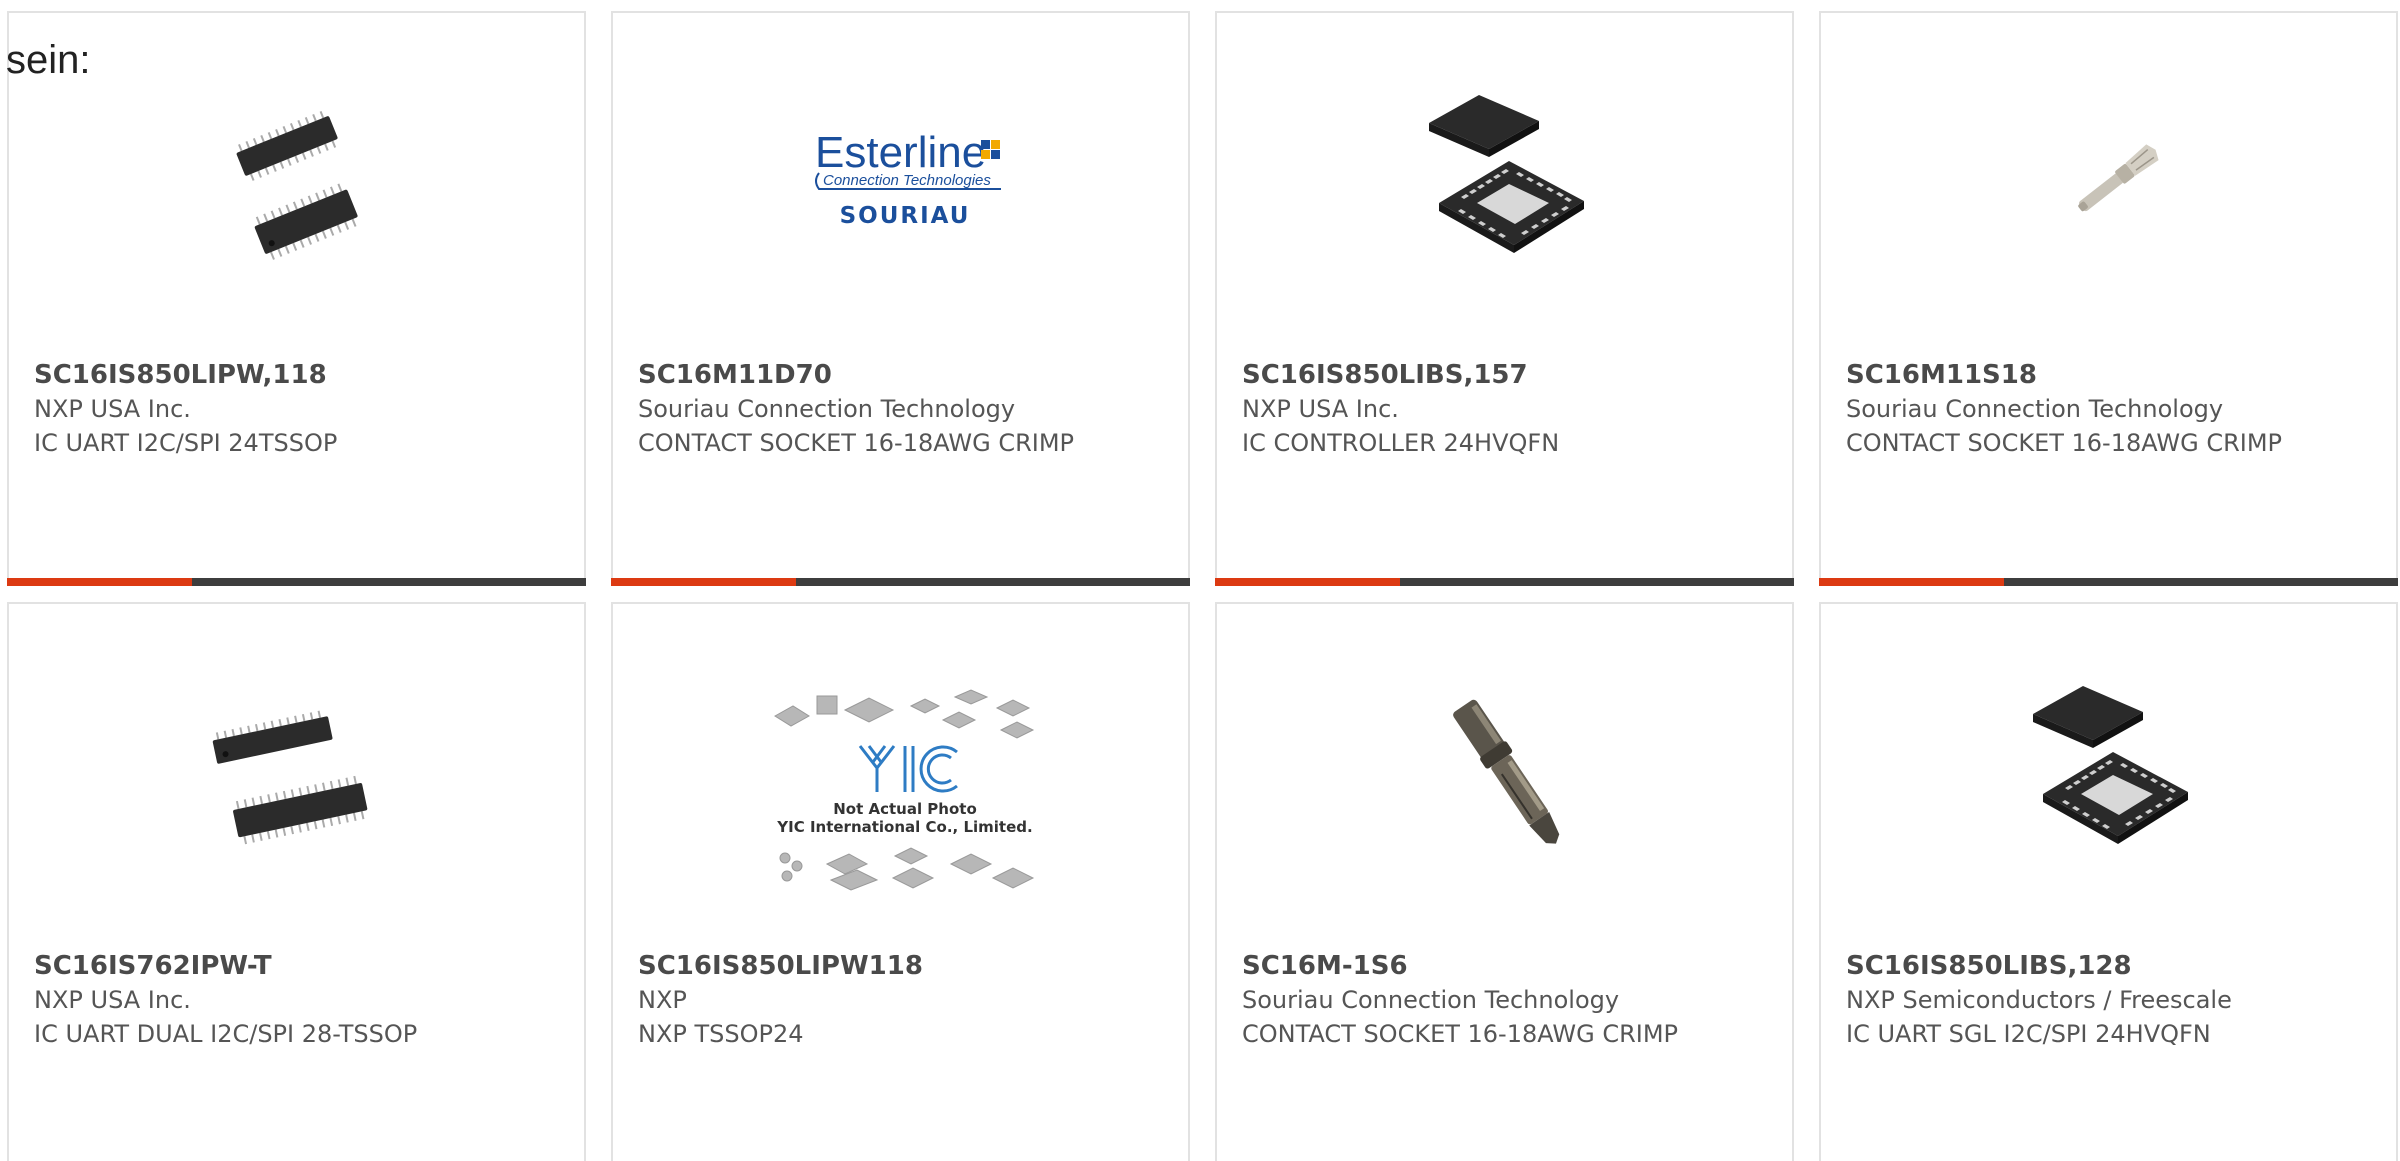 The width and height of the screenshot is (2400, 1161). Describe the element at coordinates (1509, 774) in the screenshot. I see `socket-contact-image` at that location.